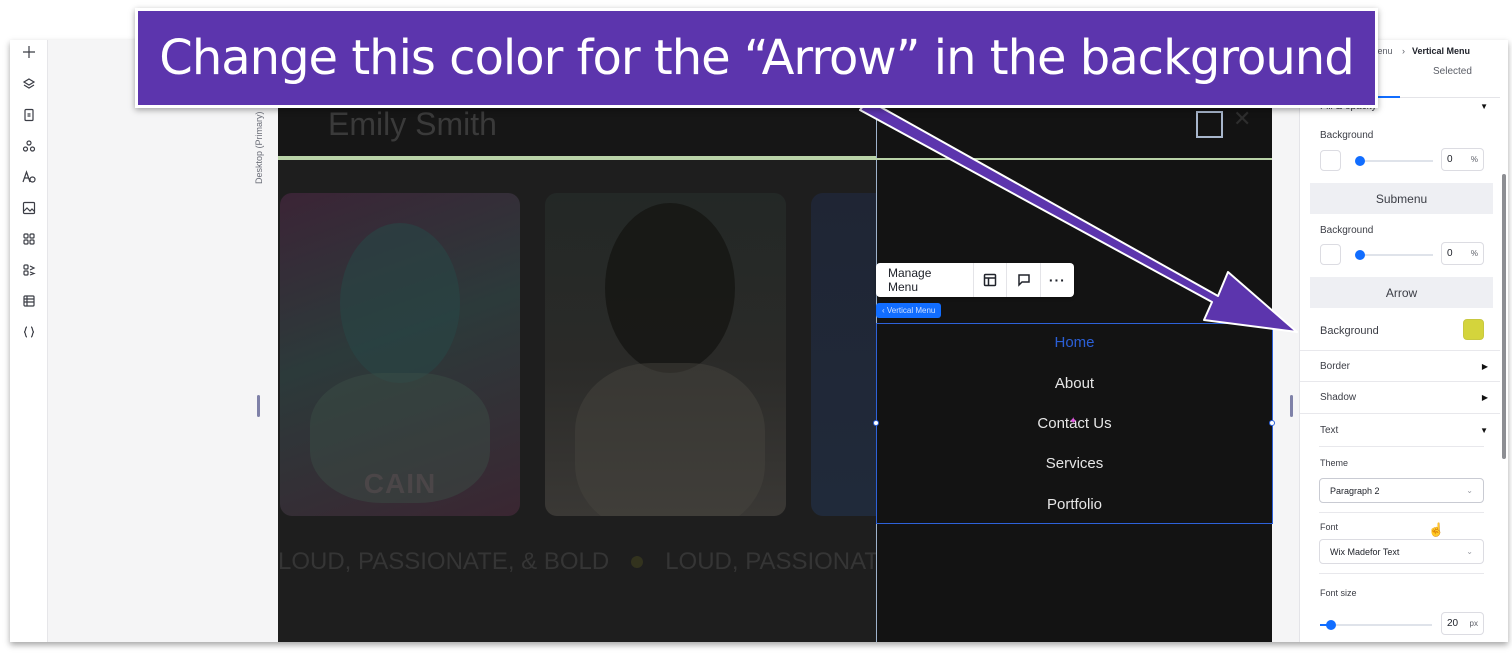 Image resolution: width=1512 pixels, height=655 pixels. What do you see at coordinates (258, 406) in the screenshot?
I see `left-resize-handle` at bounding box center [258, 406].